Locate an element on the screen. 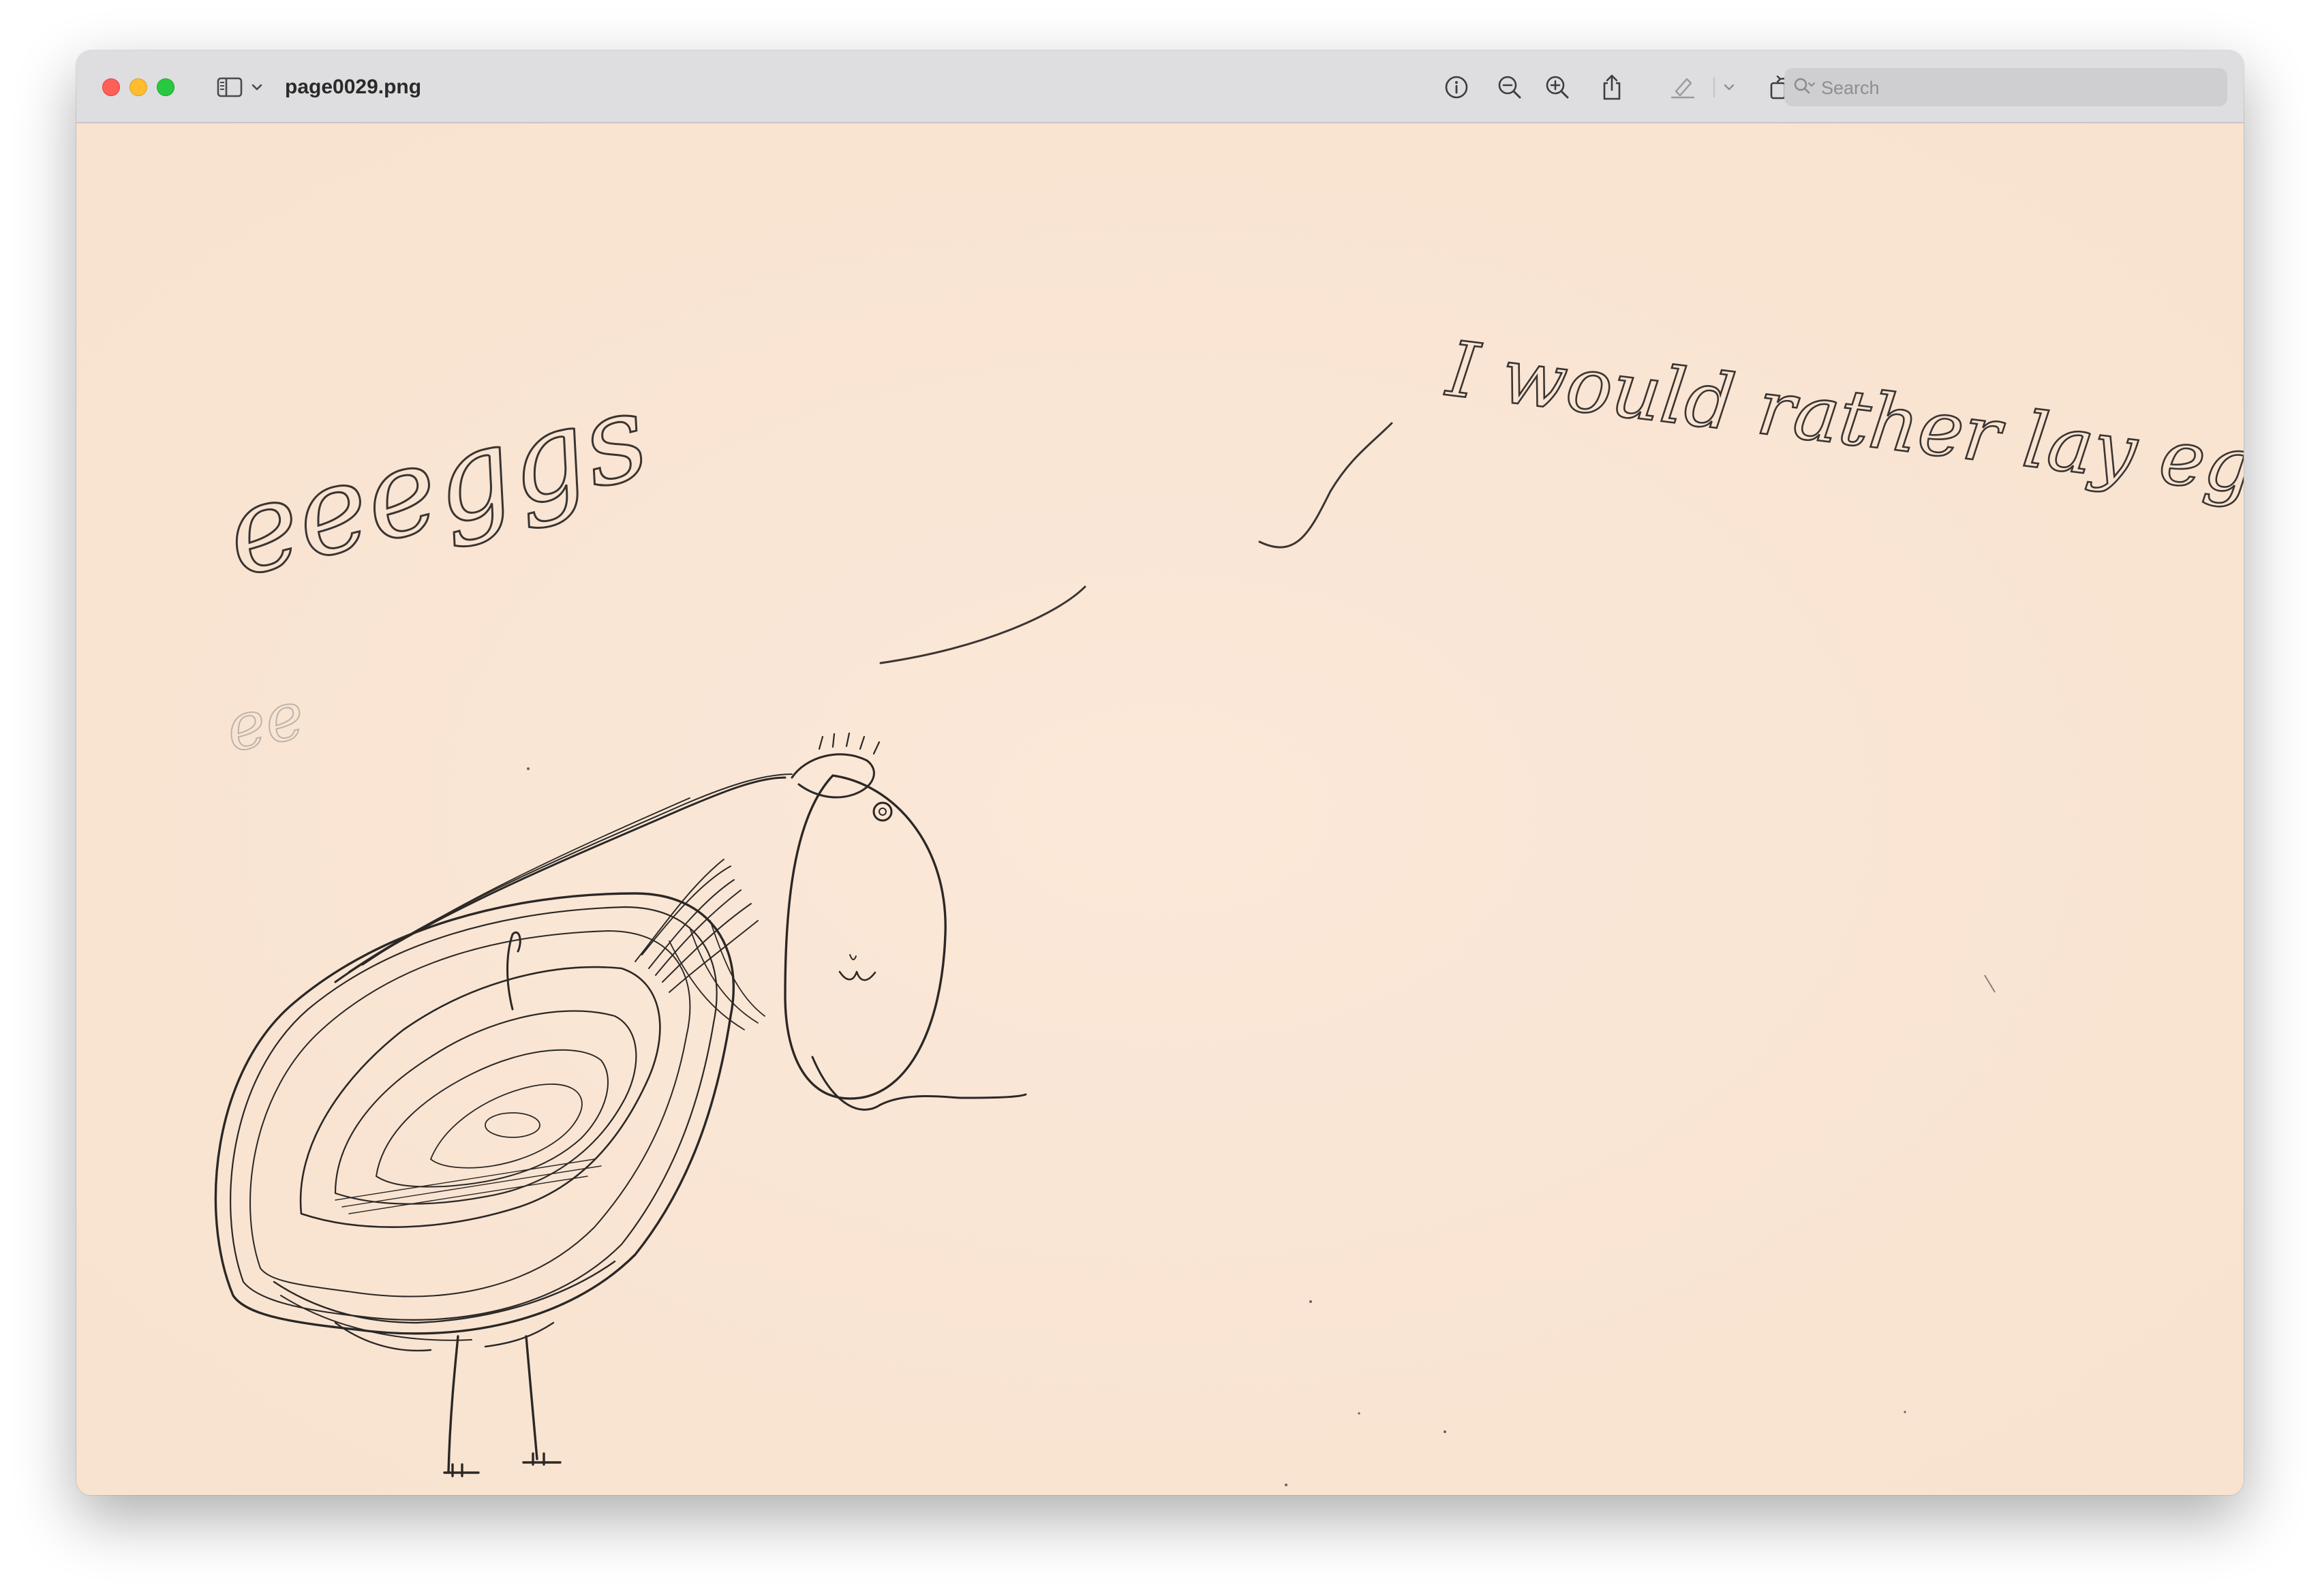  document-title: page0029.png is located at coordinates (353, 87).